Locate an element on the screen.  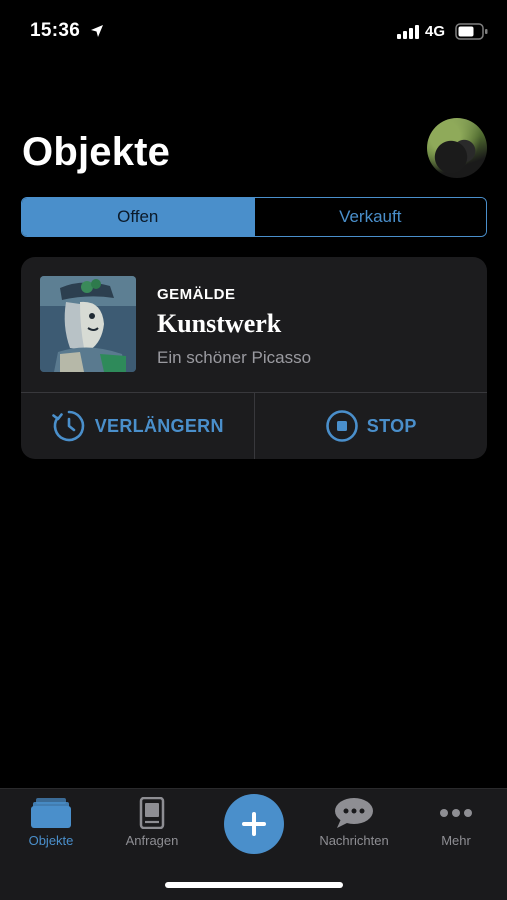
card-title: Kunstwerk is located at coordinates (219, 323).